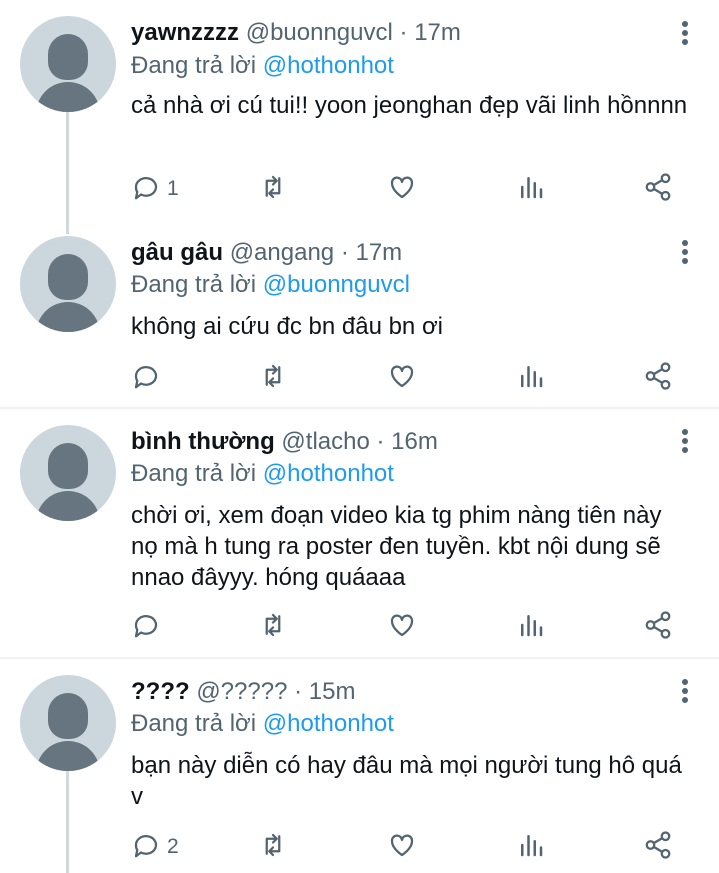  What do you see at coordinates (332, 691) in the screenshot?
I see `timestamp: 15m` at bounding box center [332, 691].